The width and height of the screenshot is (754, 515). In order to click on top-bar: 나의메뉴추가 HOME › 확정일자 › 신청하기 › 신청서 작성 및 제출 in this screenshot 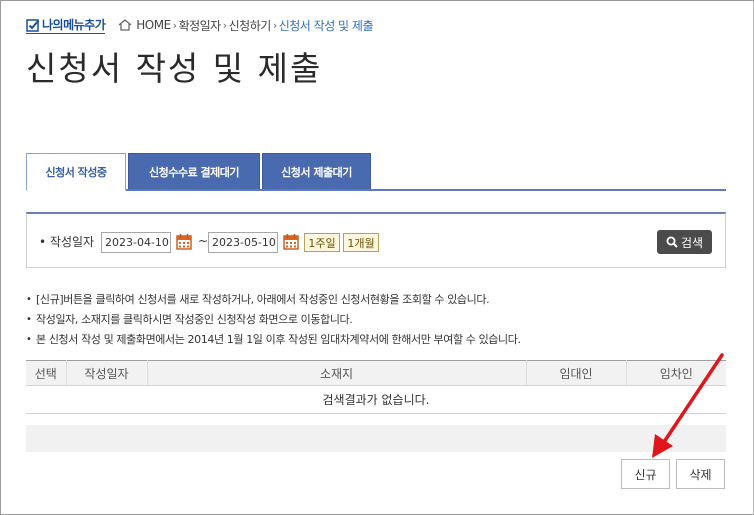, I will do `click(199, 25)`.